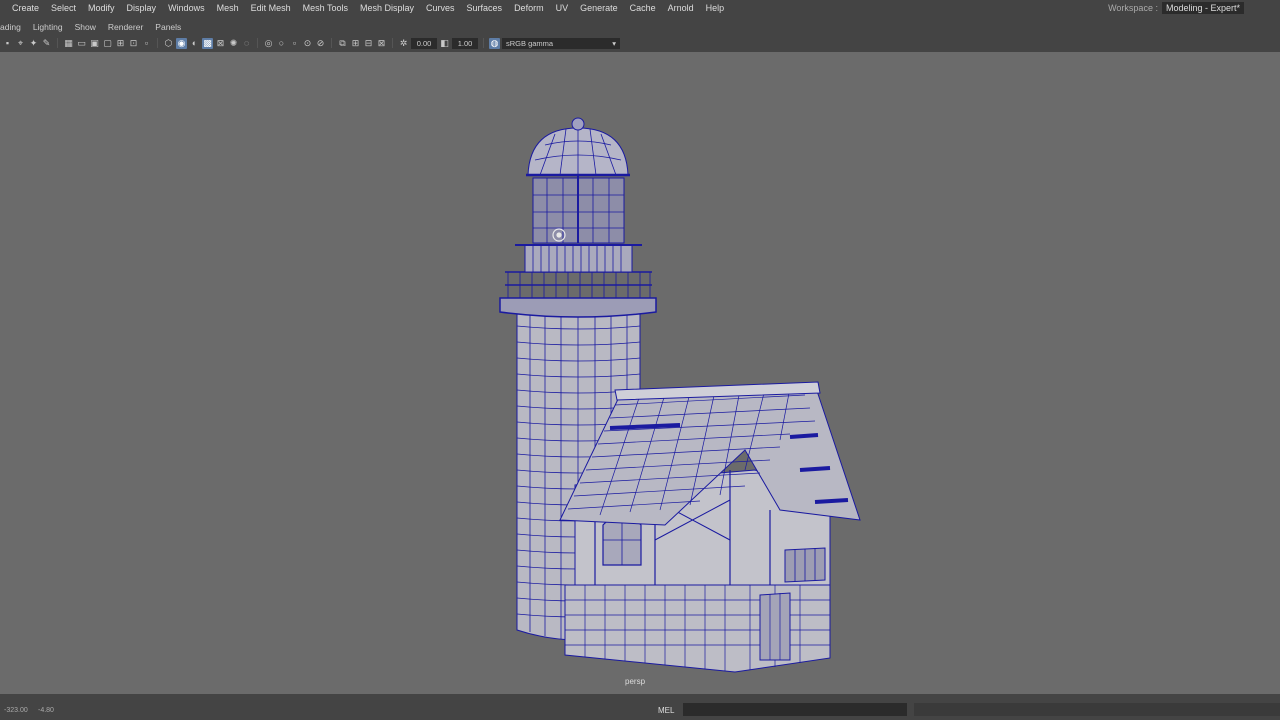 This screenshot has width=1280, height=720. What do you see at coordinates (795, 709) in the screenshot?
I see `mel-command-input` at bounding box center [795, 709].